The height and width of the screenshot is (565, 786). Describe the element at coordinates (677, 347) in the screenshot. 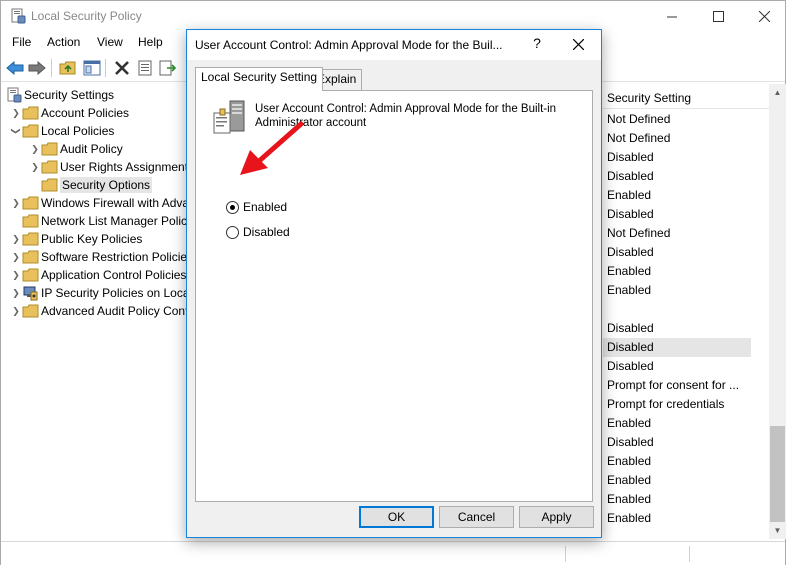

I see `list-item-selected: Disabled` at that location.